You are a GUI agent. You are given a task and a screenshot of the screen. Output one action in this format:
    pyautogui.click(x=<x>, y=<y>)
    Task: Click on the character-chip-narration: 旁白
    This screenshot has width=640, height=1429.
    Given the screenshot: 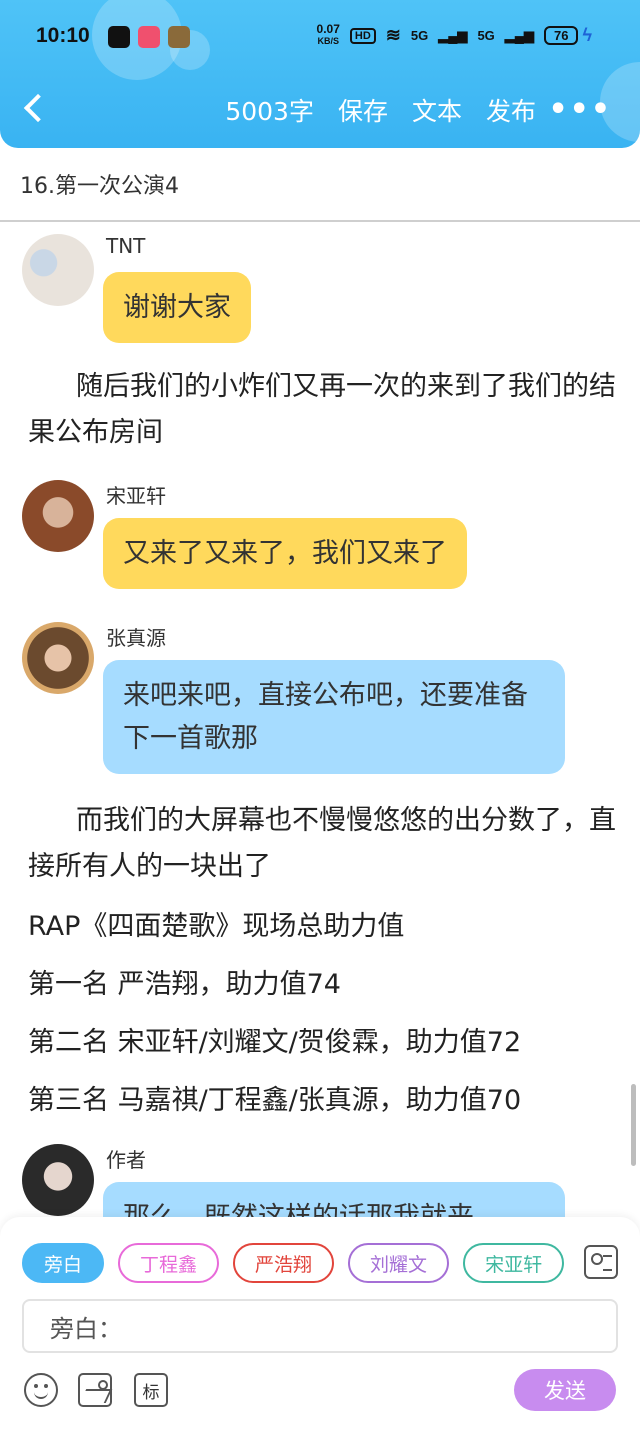 What is the action you would take?
    pyautogui.click(x=63, y=1263)
    